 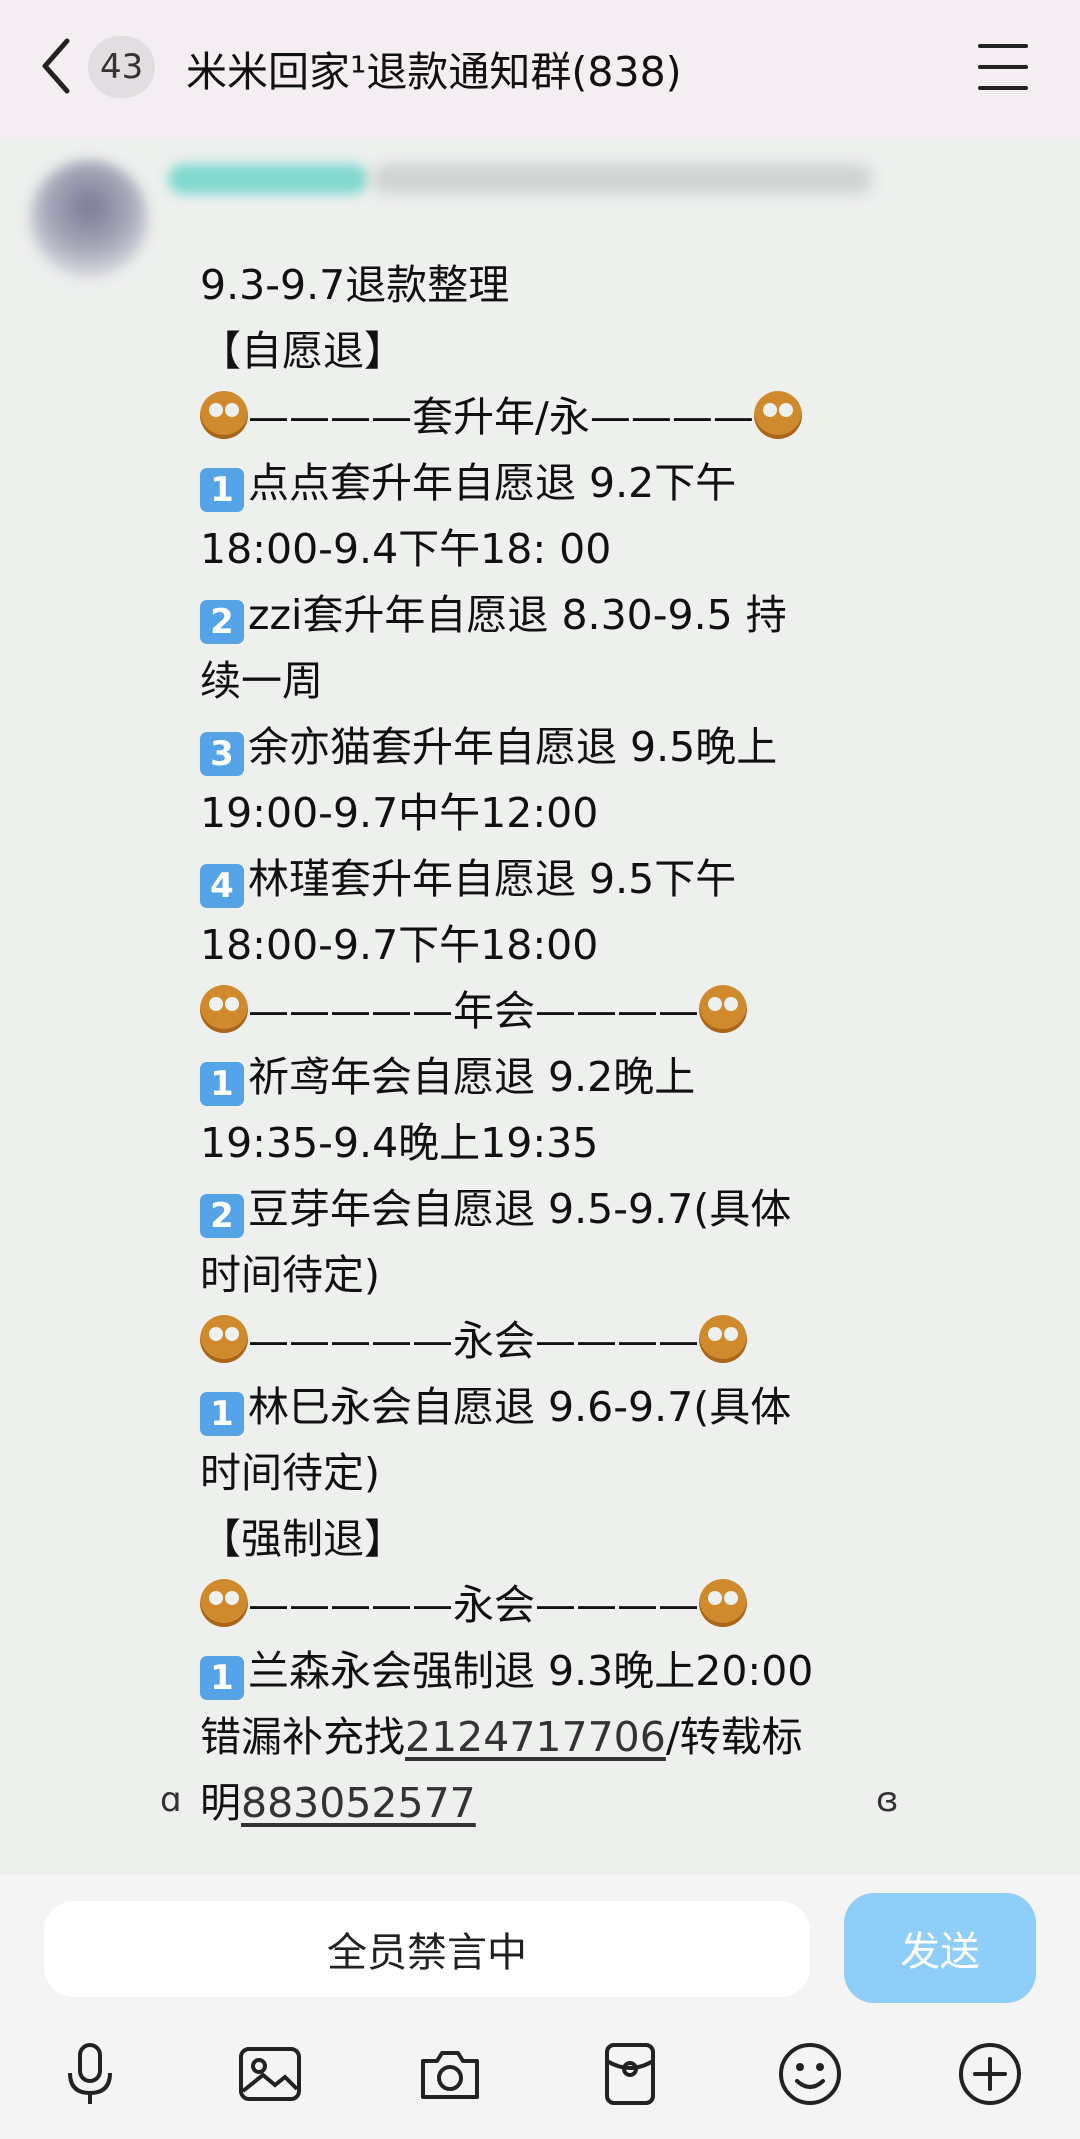 I want to click on message-line: 明883052577, so click(x=540, y=1803).